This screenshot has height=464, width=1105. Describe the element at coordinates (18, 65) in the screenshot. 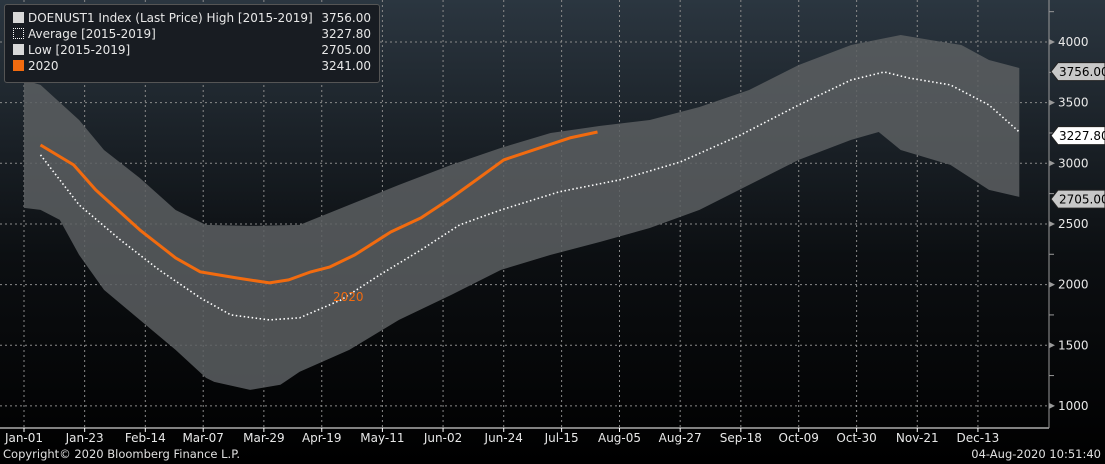

I see `swatch-2020` at that location.